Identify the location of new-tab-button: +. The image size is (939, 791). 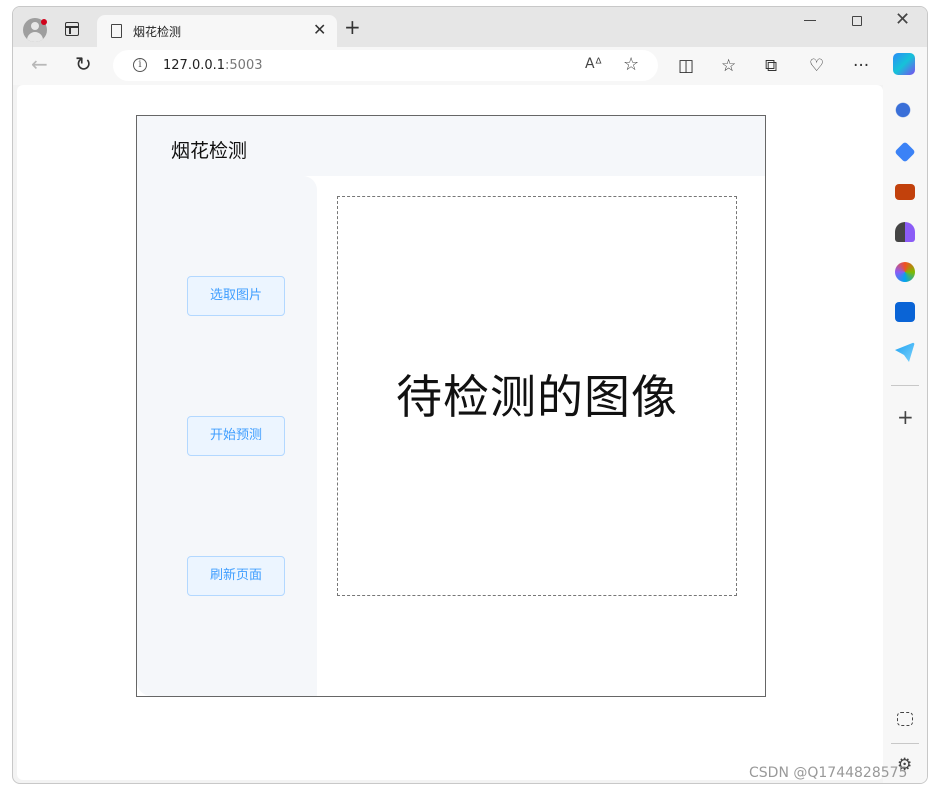
(352, 27).